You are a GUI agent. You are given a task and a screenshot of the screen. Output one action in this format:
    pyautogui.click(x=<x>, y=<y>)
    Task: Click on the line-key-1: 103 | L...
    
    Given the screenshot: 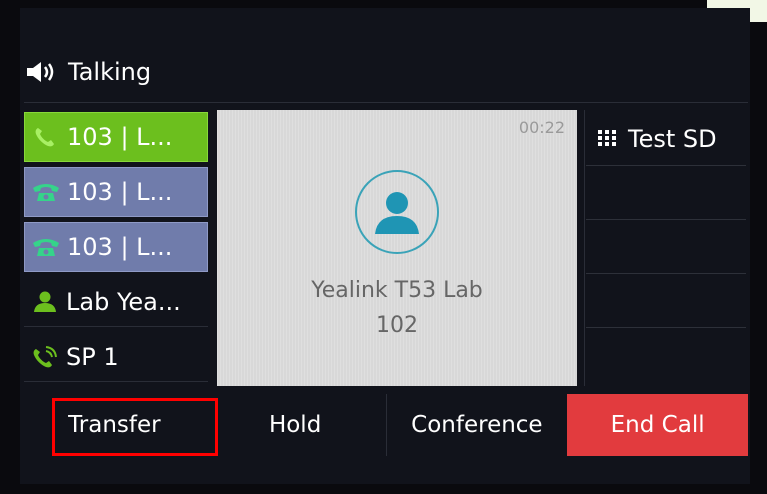 What is the action you would take?
    pyautogui.click(x=116, y=137)
    